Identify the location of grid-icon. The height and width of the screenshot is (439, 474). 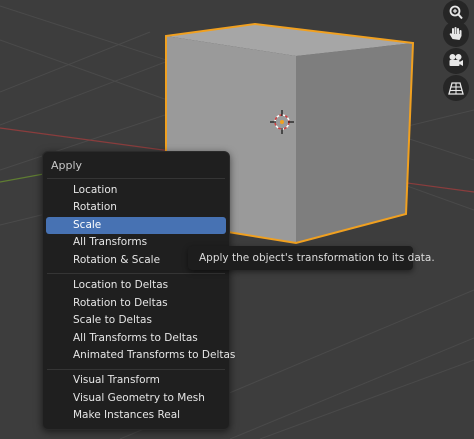
(456, 88).